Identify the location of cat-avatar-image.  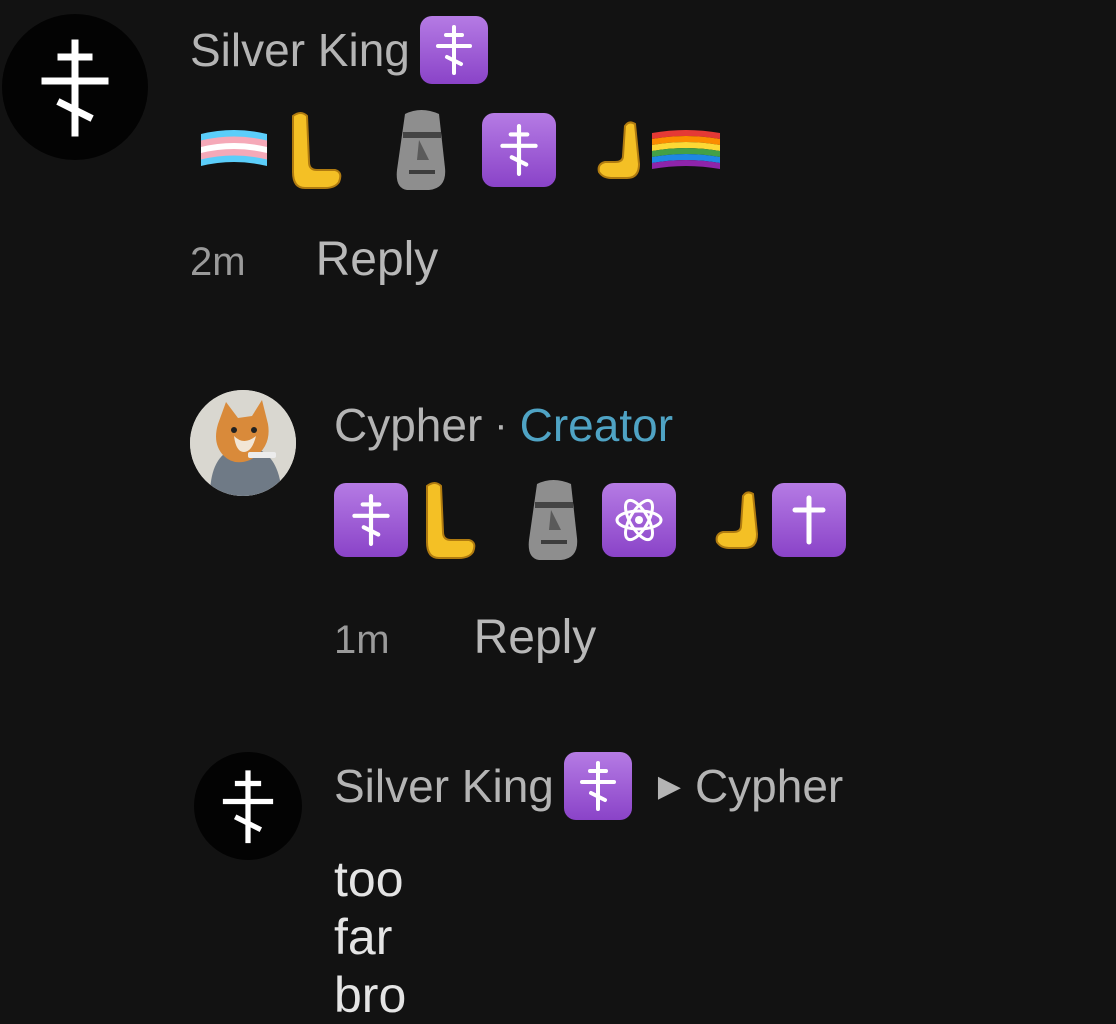
(243, 443).